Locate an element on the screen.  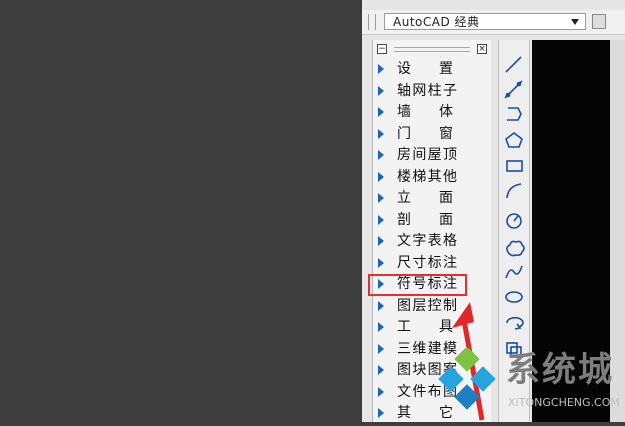
panel-drag-bar is located at coordinates (432, 49).